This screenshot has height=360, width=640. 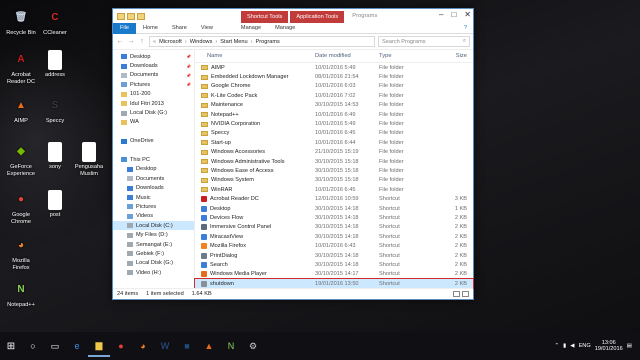 I want to click on breadcrumb-item: Windows, so click(x=201, y=42).